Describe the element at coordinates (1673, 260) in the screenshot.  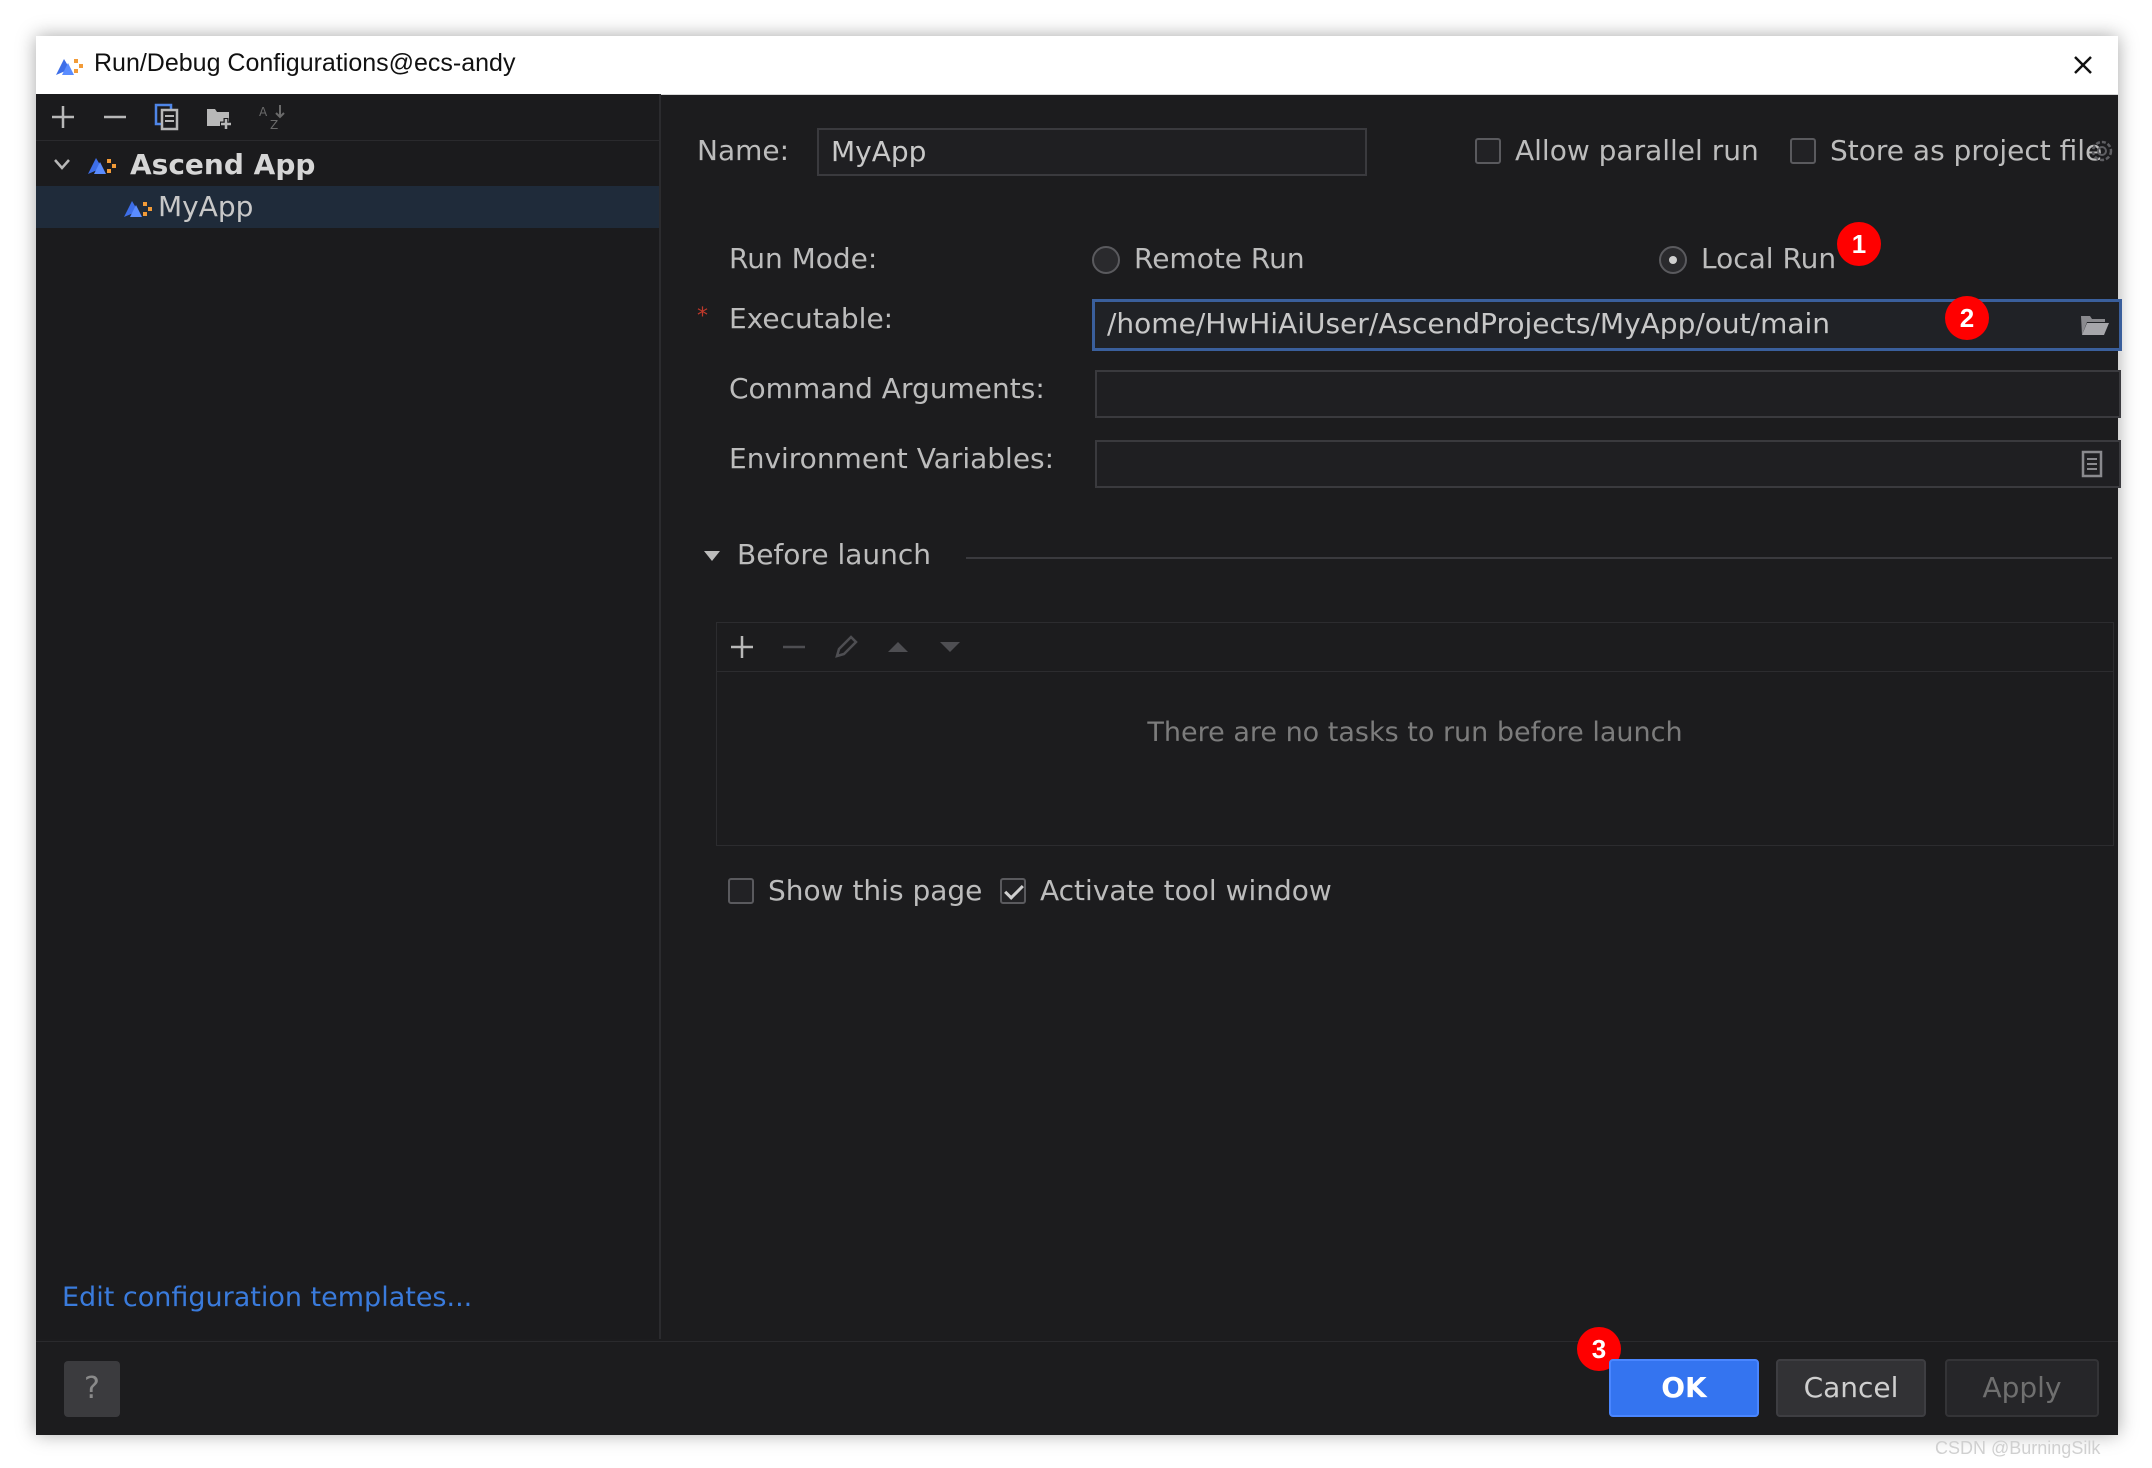
I see `local-run-radio` at that location.